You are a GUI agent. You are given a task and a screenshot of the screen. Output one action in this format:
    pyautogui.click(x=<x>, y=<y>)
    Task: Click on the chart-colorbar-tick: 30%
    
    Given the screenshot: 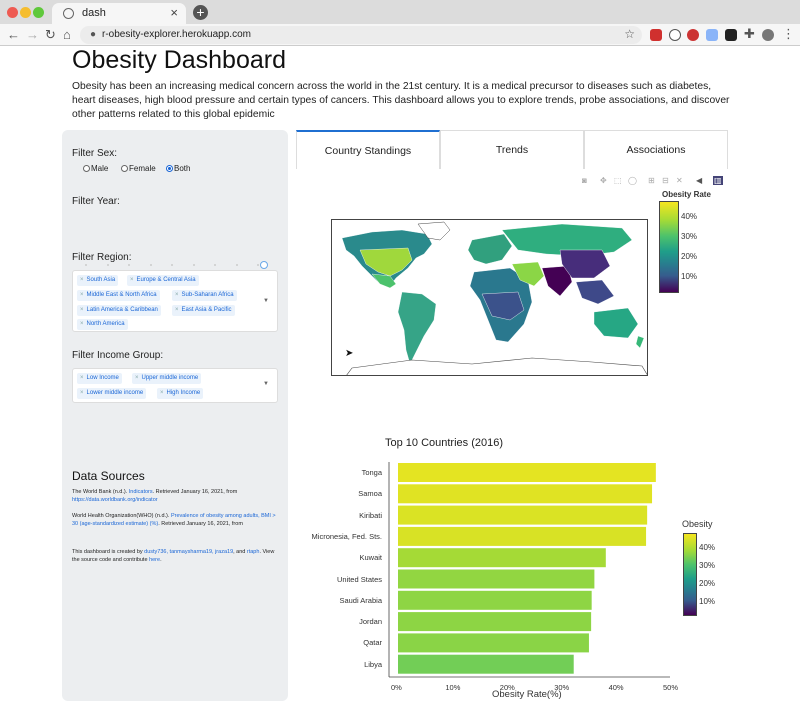 What is the action you would take?
    pyautogui.click(x=707, y=565)
    